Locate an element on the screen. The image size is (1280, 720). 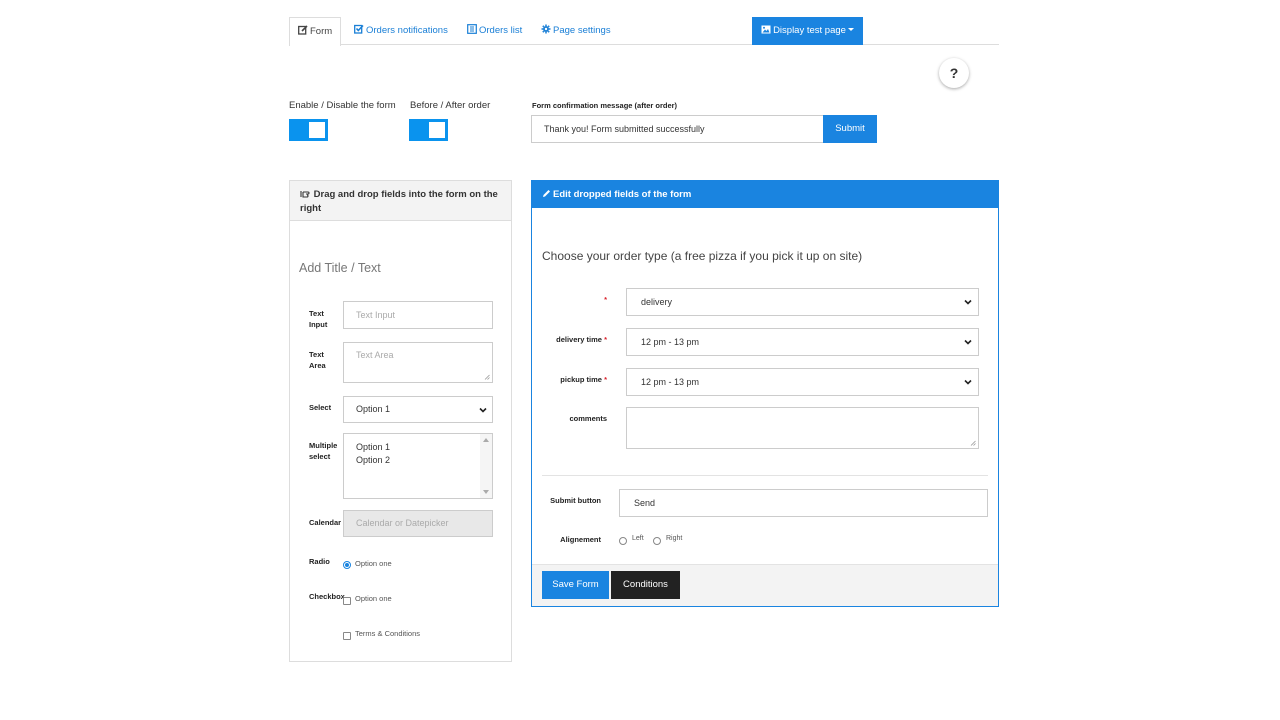
tab-orders-list-label: Orders list is located at coordinates (501, 30).